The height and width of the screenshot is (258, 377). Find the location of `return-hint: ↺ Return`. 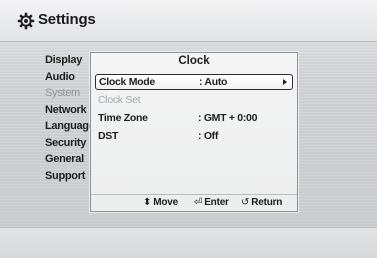

return-hint: ↺ Return is located at coordinates (261, 202).